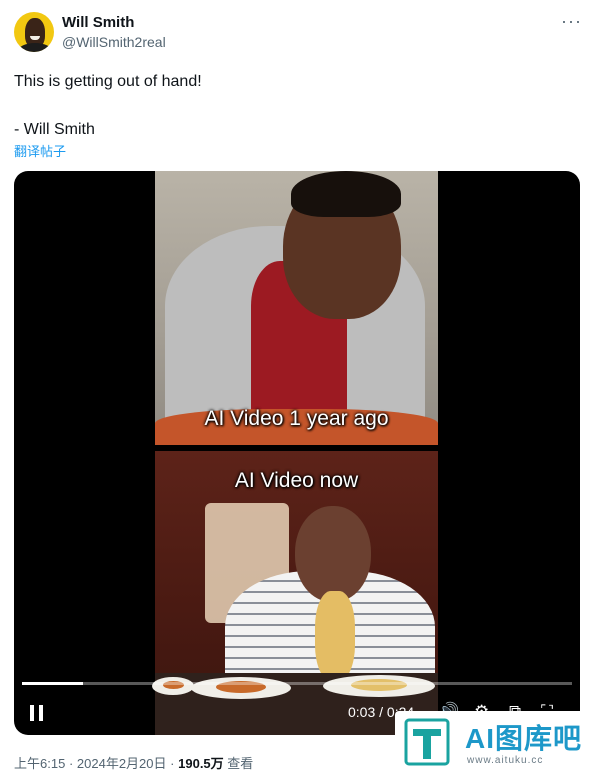  What do you see at coordinates (296, 480) in the screenshot?
I see `caption-bottom: AI Video now` at bounding box center [296, 480].